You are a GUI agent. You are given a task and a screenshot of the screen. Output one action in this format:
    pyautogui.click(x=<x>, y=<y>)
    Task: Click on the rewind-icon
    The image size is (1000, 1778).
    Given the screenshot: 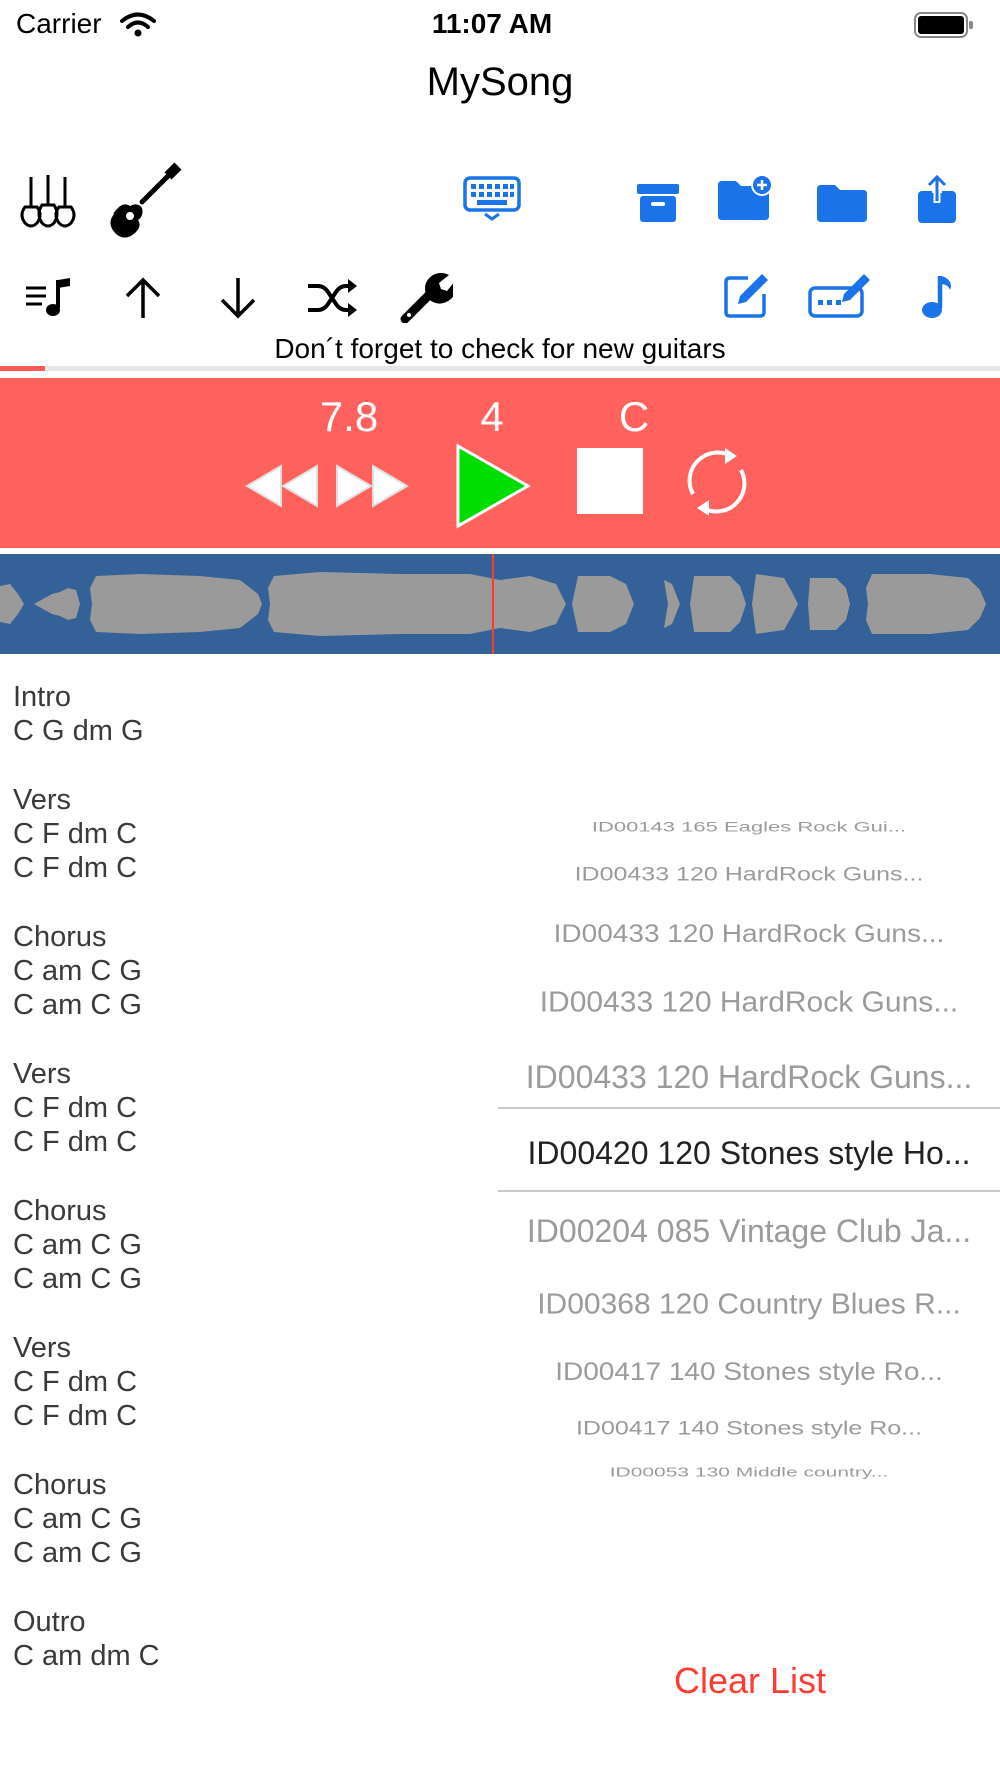 What is the action you would take?
    pyautogui.click(x=281, y=486)
    